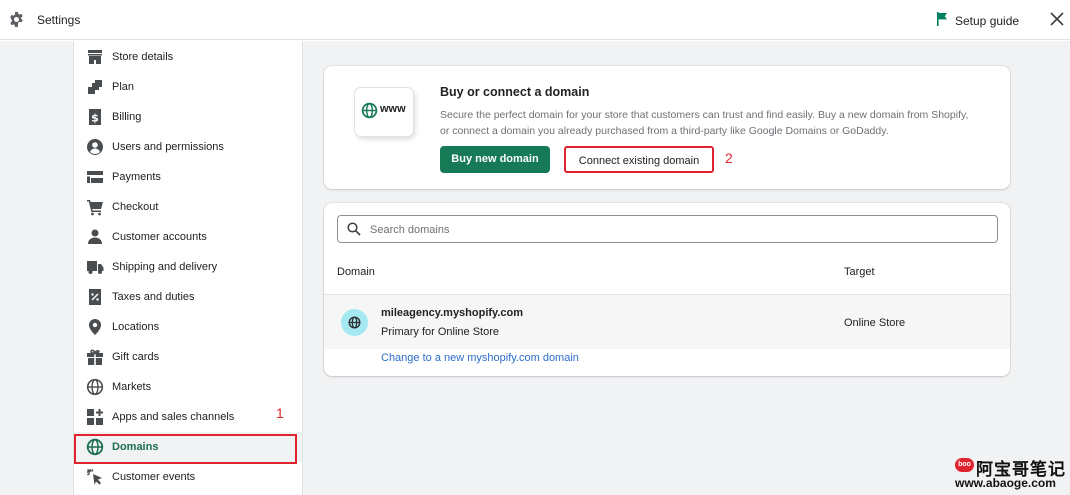 Image resolution: width=1070 pixels, height=495 pixels. I want to click on watermark-badge: boo, so click(964, 465).